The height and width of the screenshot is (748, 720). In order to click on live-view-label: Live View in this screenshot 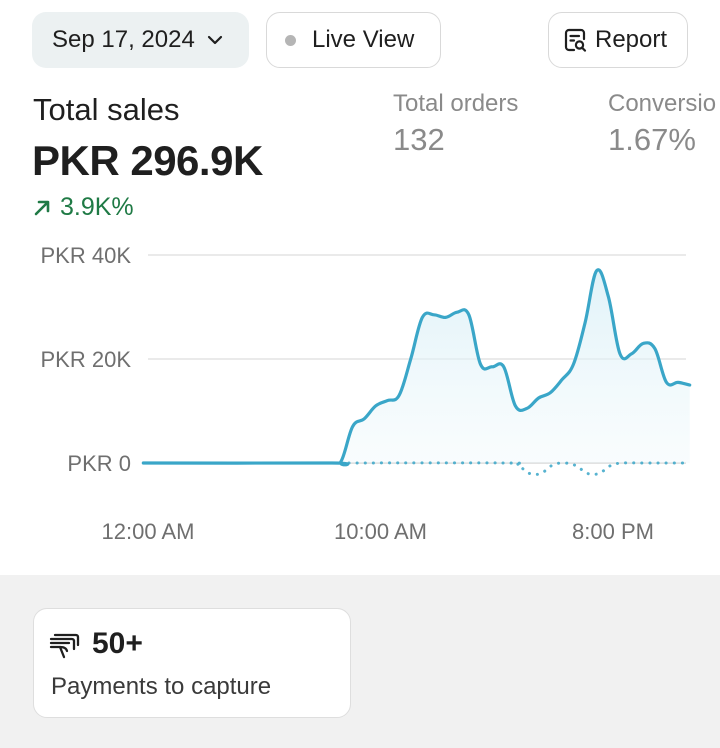, I will do `click(363, 39)`.